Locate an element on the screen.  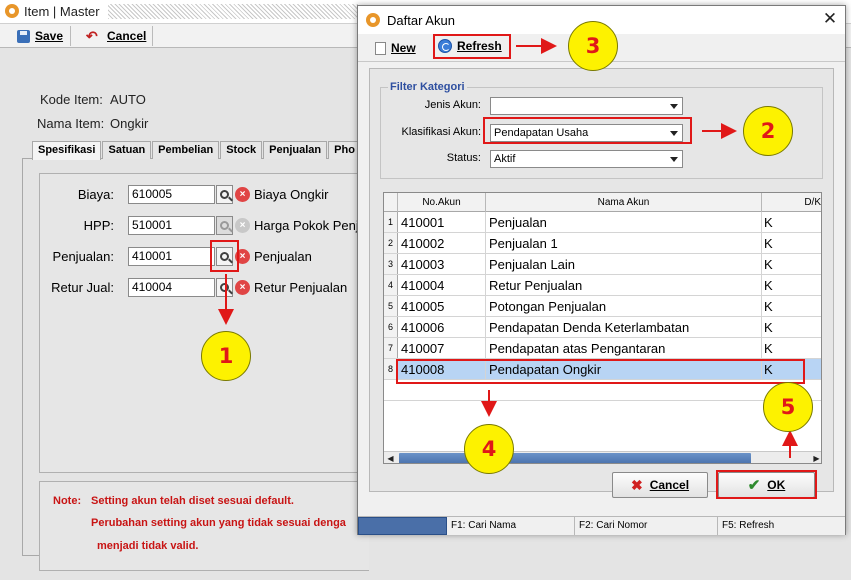
close-icon: ✕ is located at coordinates (830, 19).